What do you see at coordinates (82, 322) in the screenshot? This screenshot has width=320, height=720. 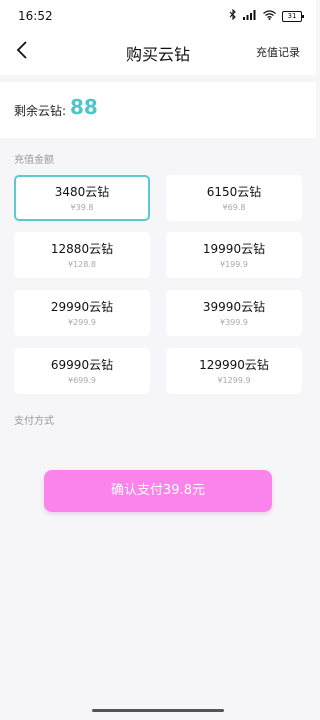 I see `option-price: ¥299.9` at bounding box center [82, 322].